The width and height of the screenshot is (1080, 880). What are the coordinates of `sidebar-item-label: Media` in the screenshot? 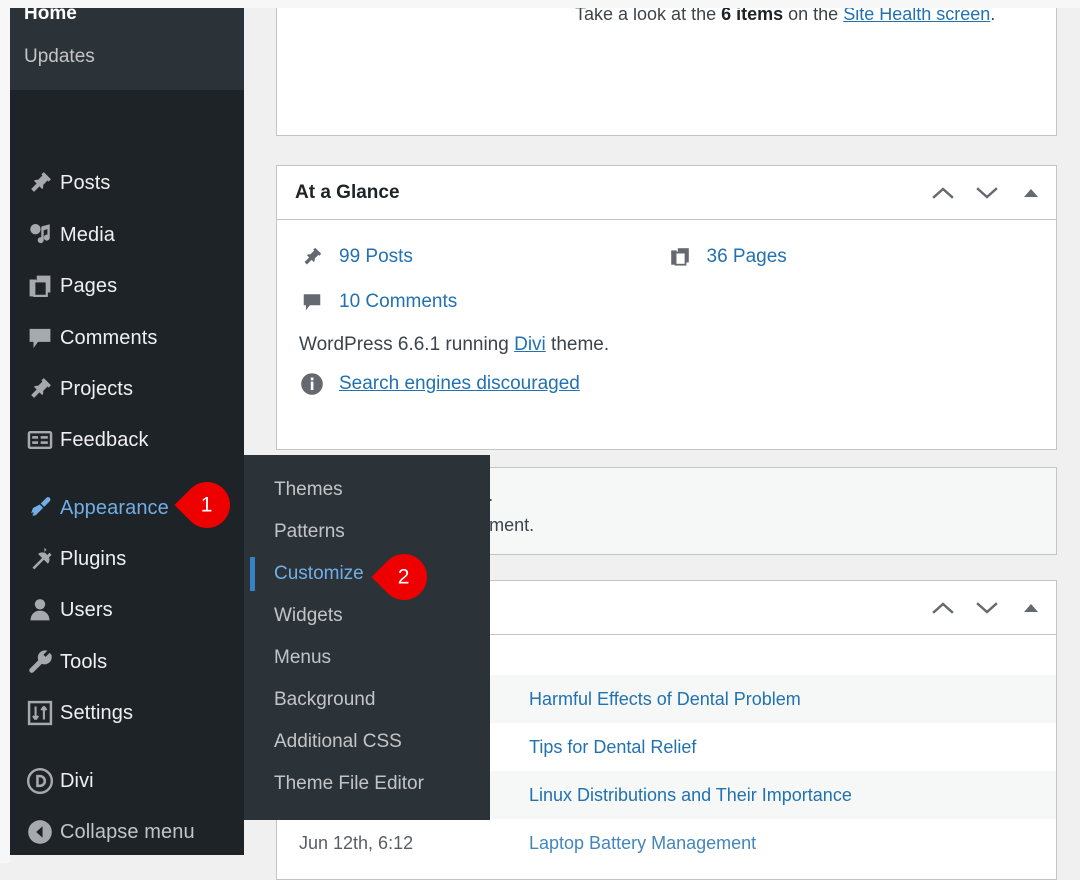 It's located at (87, 234).